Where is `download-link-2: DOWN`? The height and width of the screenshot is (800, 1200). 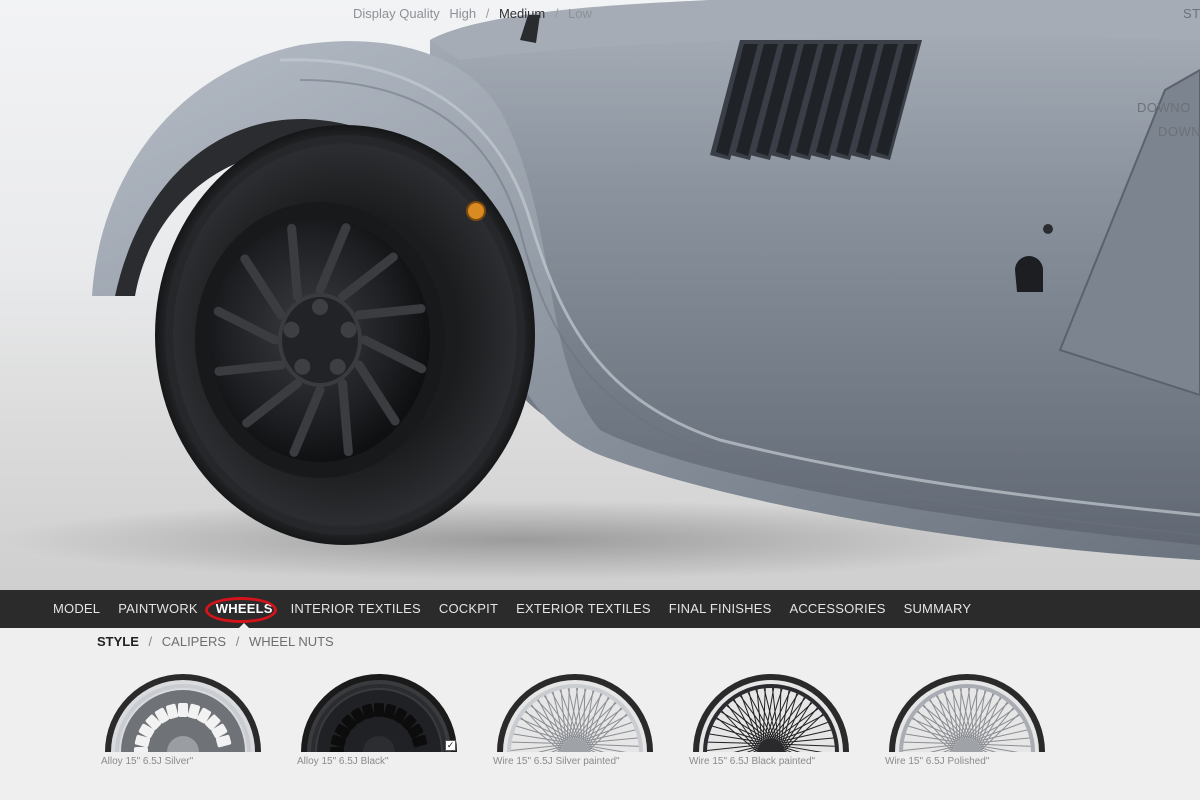
download-link-2: DOWN is located at coordinates (1179, 131).